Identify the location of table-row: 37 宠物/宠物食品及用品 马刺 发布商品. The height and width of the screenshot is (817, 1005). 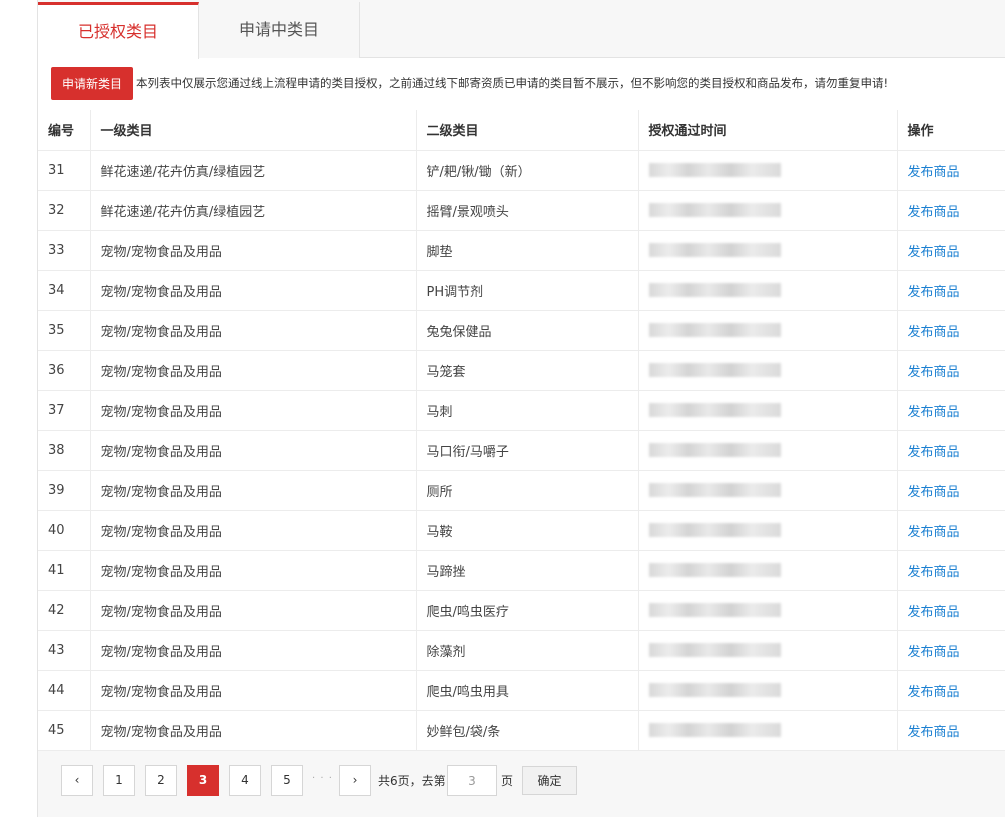
(521, 410).